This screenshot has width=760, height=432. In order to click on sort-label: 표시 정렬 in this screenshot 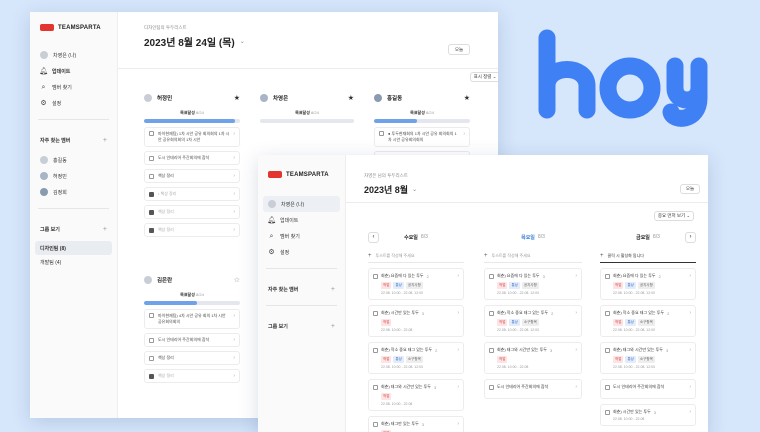, I will do `click(482, 76)`.